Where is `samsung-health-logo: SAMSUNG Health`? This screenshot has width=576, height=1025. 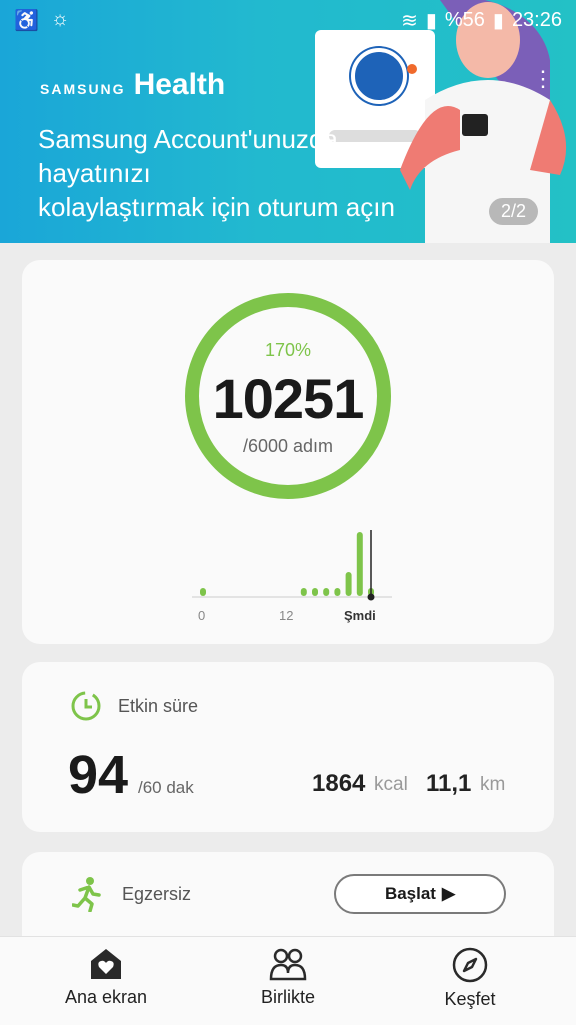 samsung-health-logo: SAMSUNG Health is located at coordinates (132, 85).